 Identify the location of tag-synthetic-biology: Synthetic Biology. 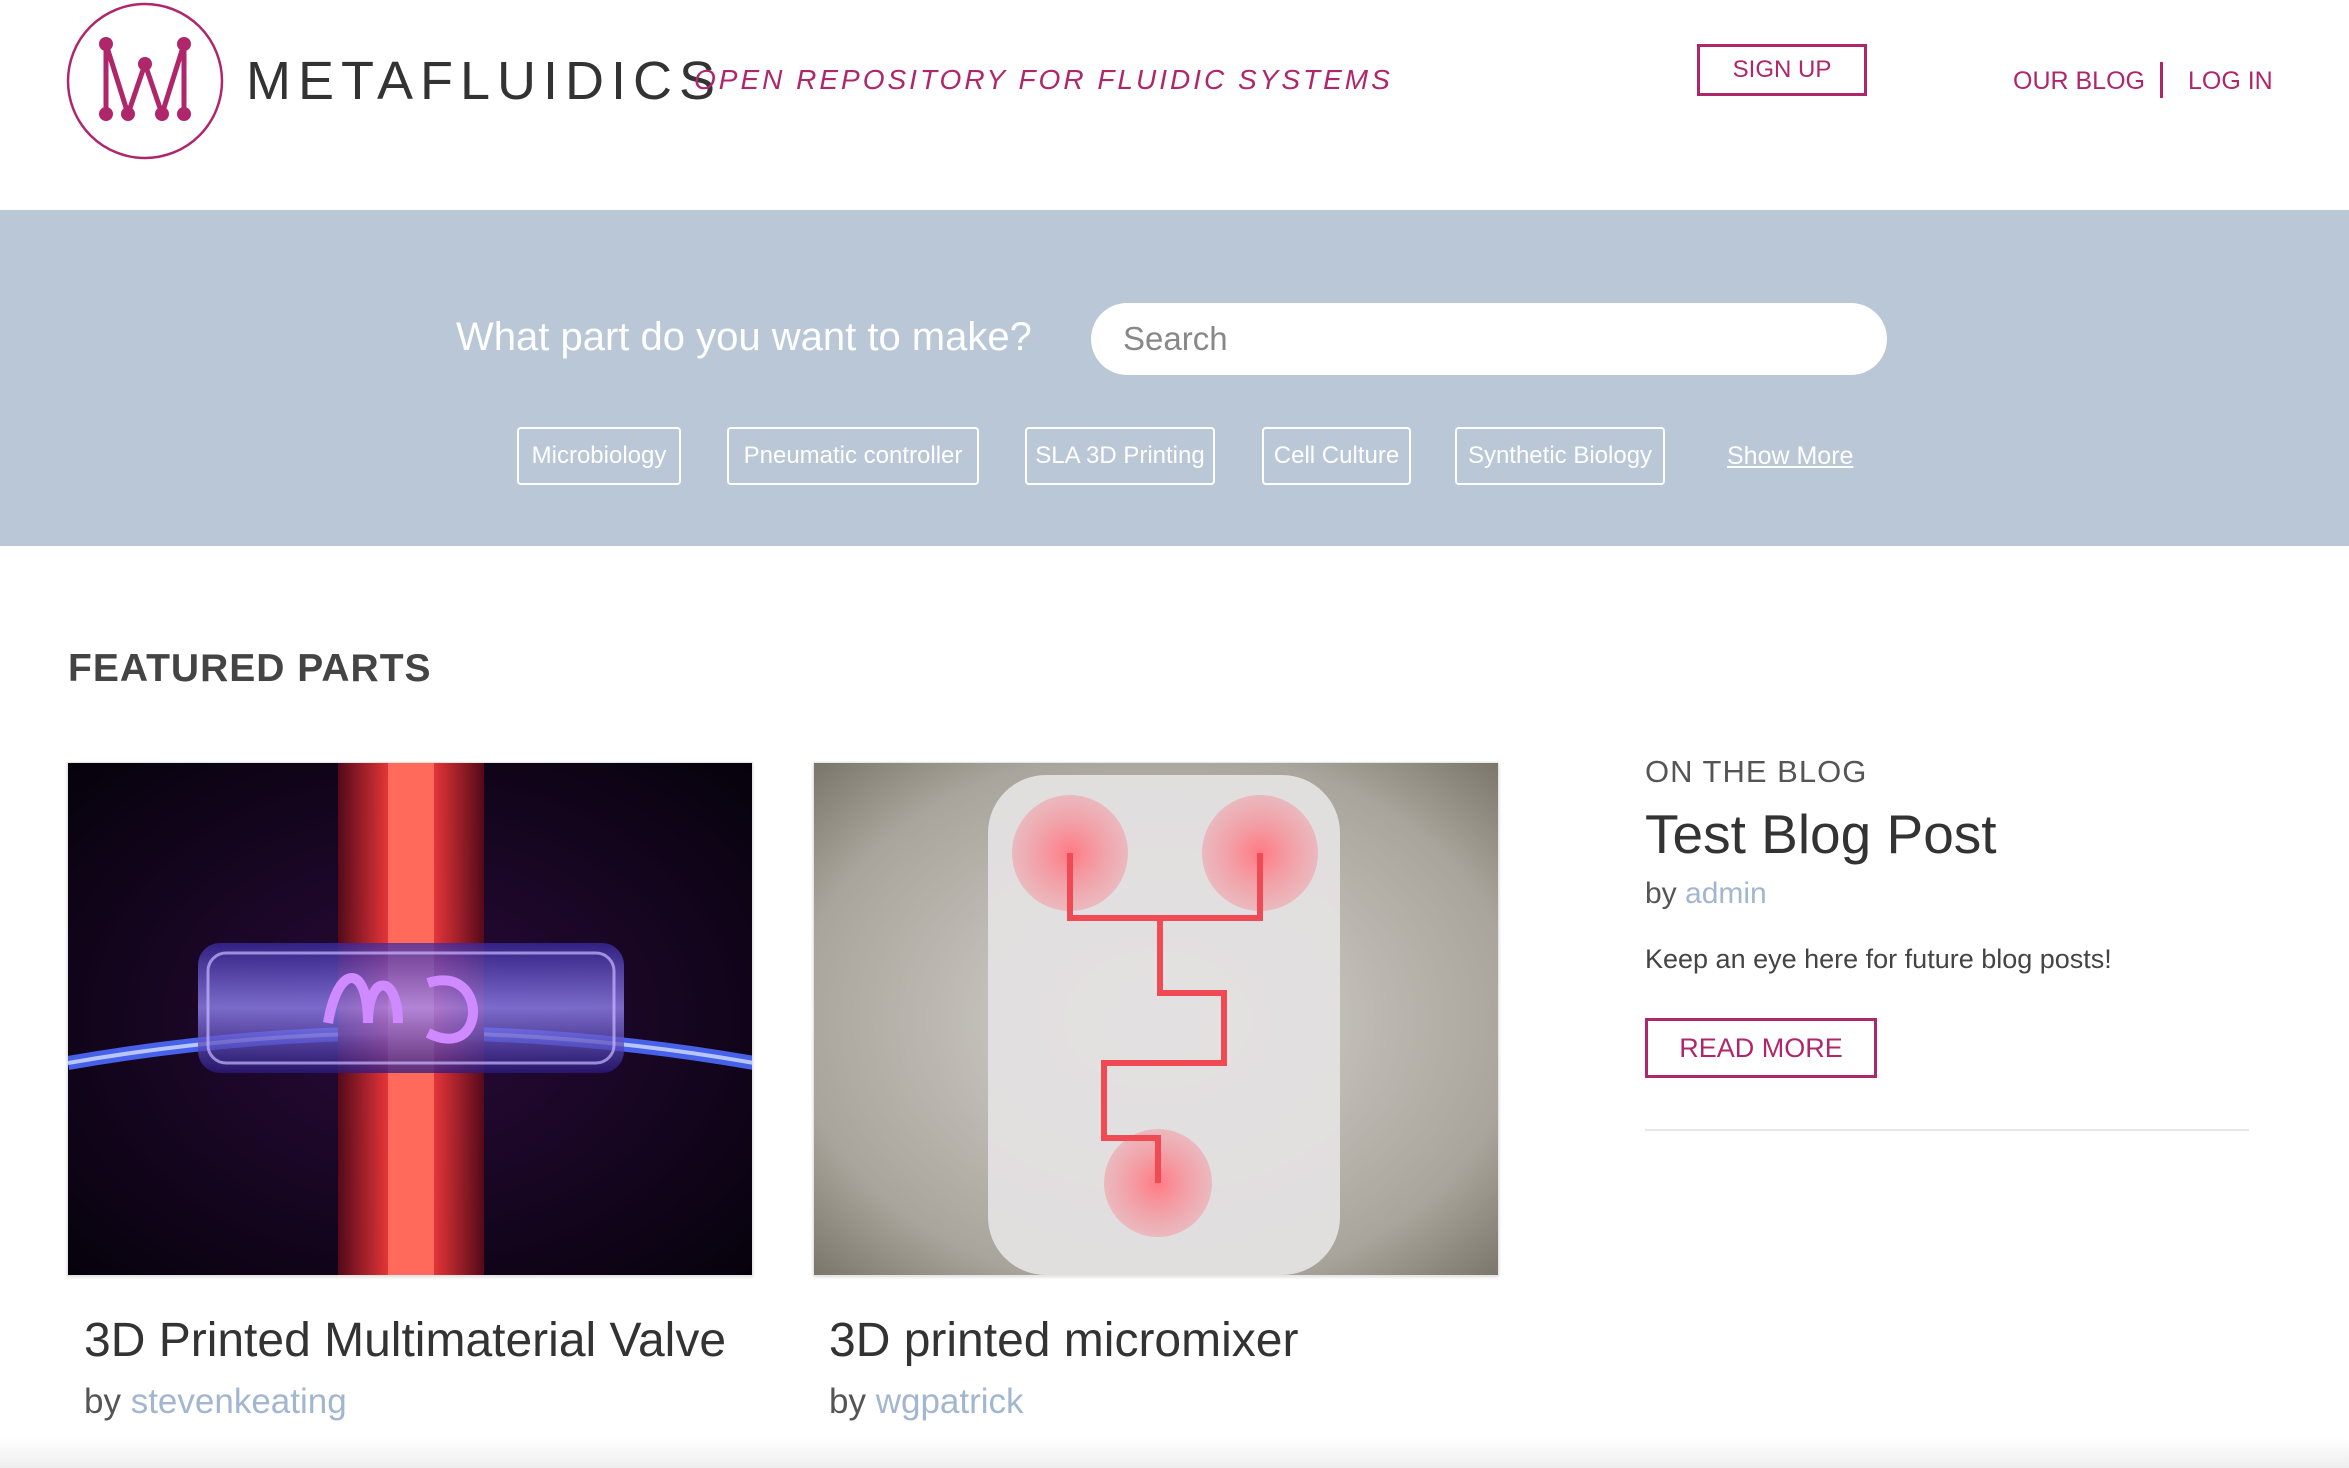
(1560, 456).